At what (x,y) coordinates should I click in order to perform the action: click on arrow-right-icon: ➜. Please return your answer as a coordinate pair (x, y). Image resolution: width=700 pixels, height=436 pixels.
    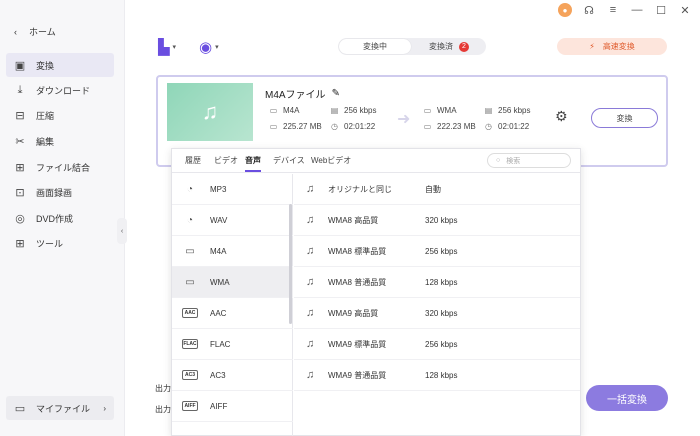
    Looking at the image, I should click on (404, 119).